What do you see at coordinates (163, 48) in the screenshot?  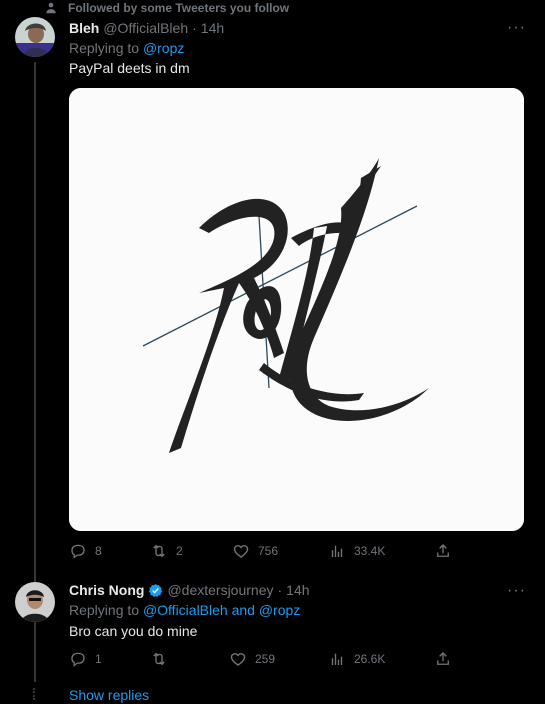 I see `mention-link: @ropz` at bounding box center [163, 48].